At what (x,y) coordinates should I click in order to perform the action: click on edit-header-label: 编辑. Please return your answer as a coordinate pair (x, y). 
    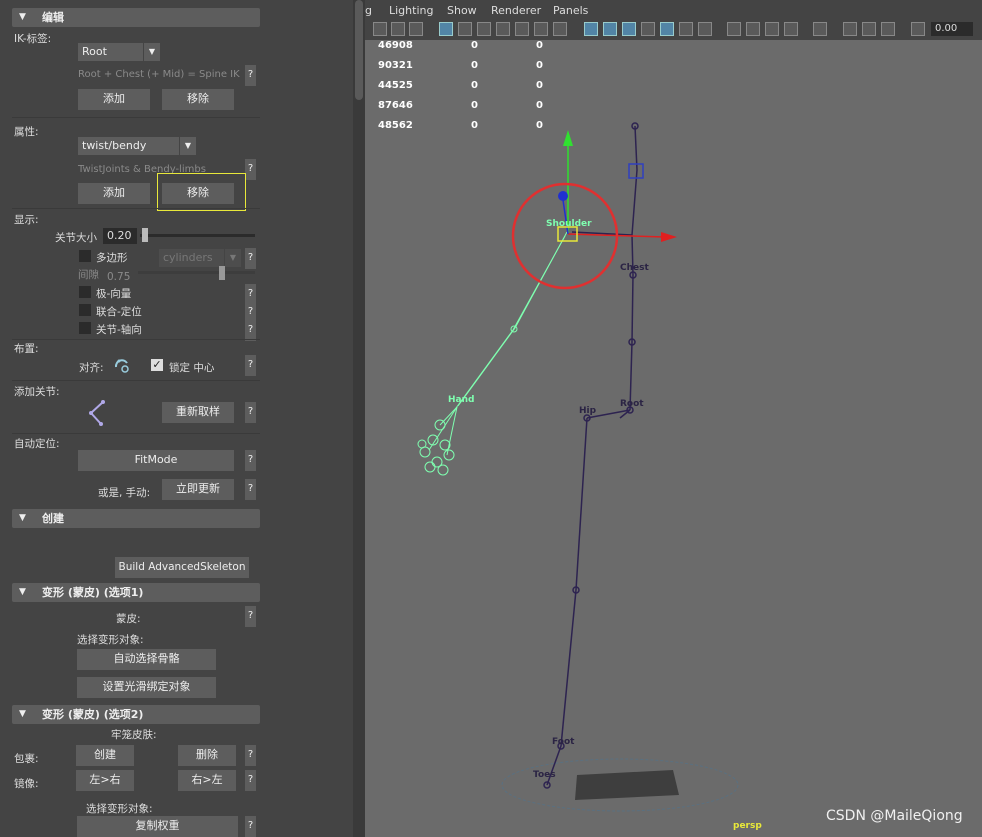
    Looking at the image, I should click on (53, 17).